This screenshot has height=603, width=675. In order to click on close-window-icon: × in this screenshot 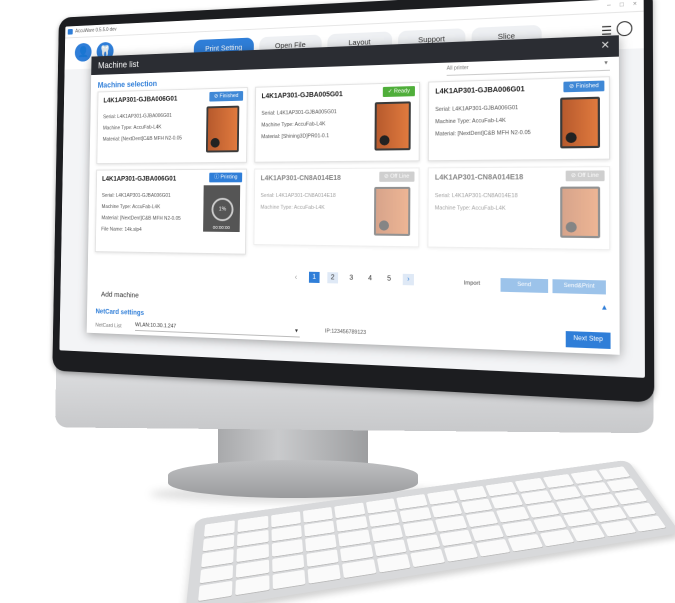, I will do `click(635, 4)`.